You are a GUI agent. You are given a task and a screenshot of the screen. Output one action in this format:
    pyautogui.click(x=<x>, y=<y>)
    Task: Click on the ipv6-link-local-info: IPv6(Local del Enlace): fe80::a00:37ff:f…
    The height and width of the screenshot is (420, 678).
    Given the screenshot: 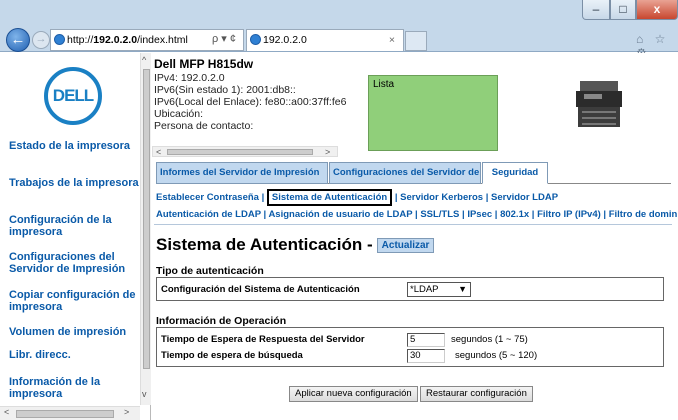 What is the action you would take?
    pyautogui.click(x=250, y=102)
    